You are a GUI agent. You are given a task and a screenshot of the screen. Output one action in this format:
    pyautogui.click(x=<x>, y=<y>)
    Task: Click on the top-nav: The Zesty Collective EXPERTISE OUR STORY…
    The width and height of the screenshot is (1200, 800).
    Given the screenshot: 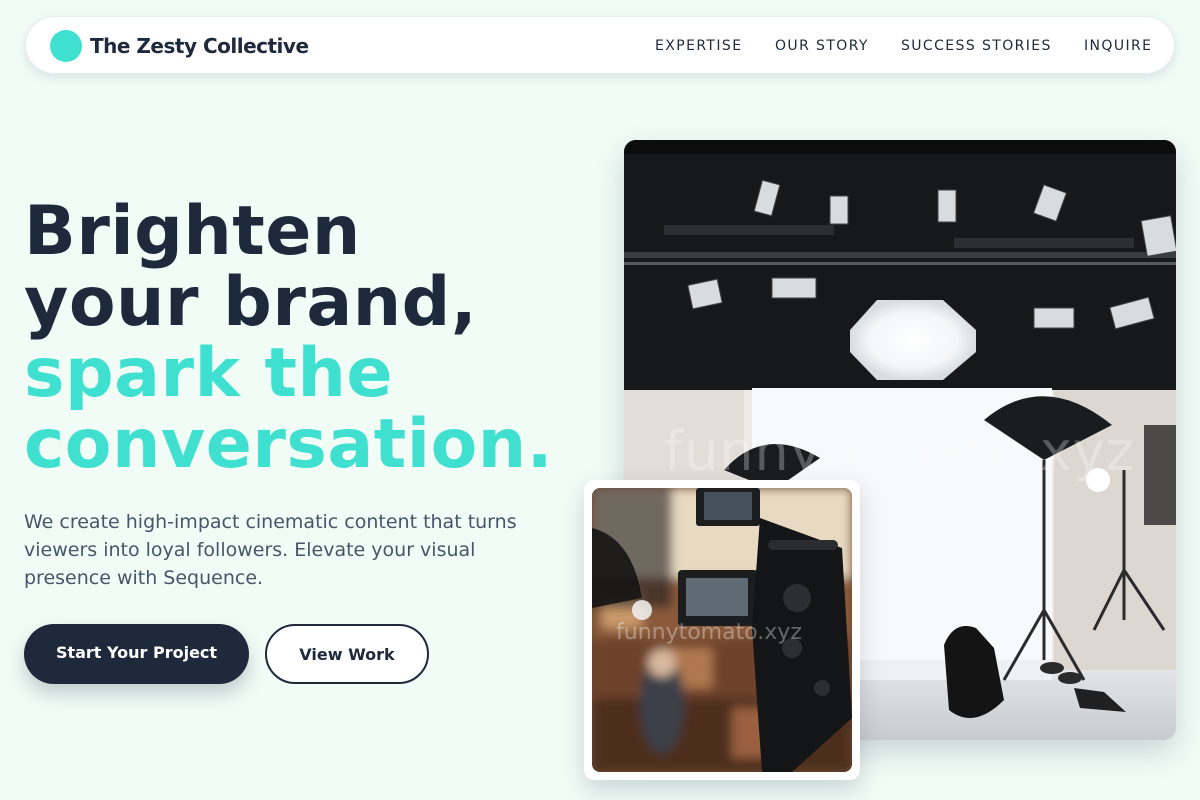 What is the action you would take?
    pyautogui.click(x=600, y=45)
    